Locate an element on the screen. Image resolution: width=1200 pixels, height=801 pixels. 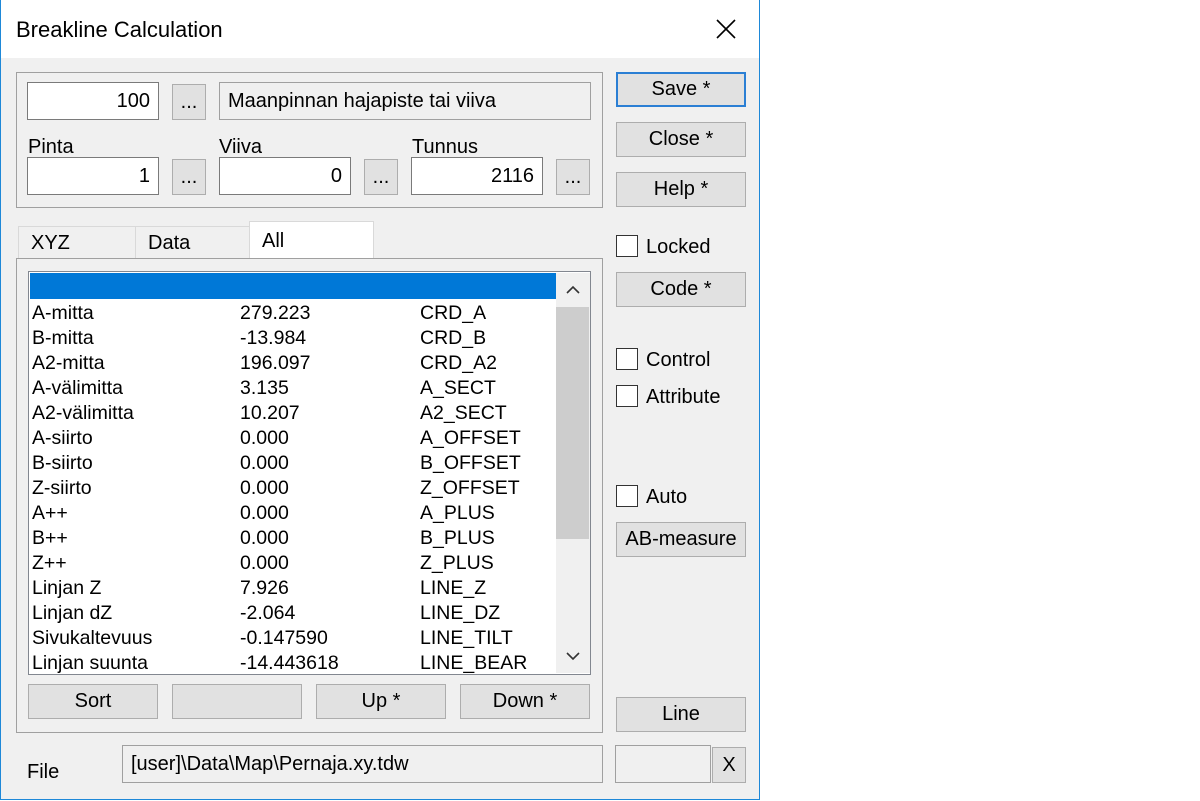
pinta-input: 1 is located at coordinates (93, 176).